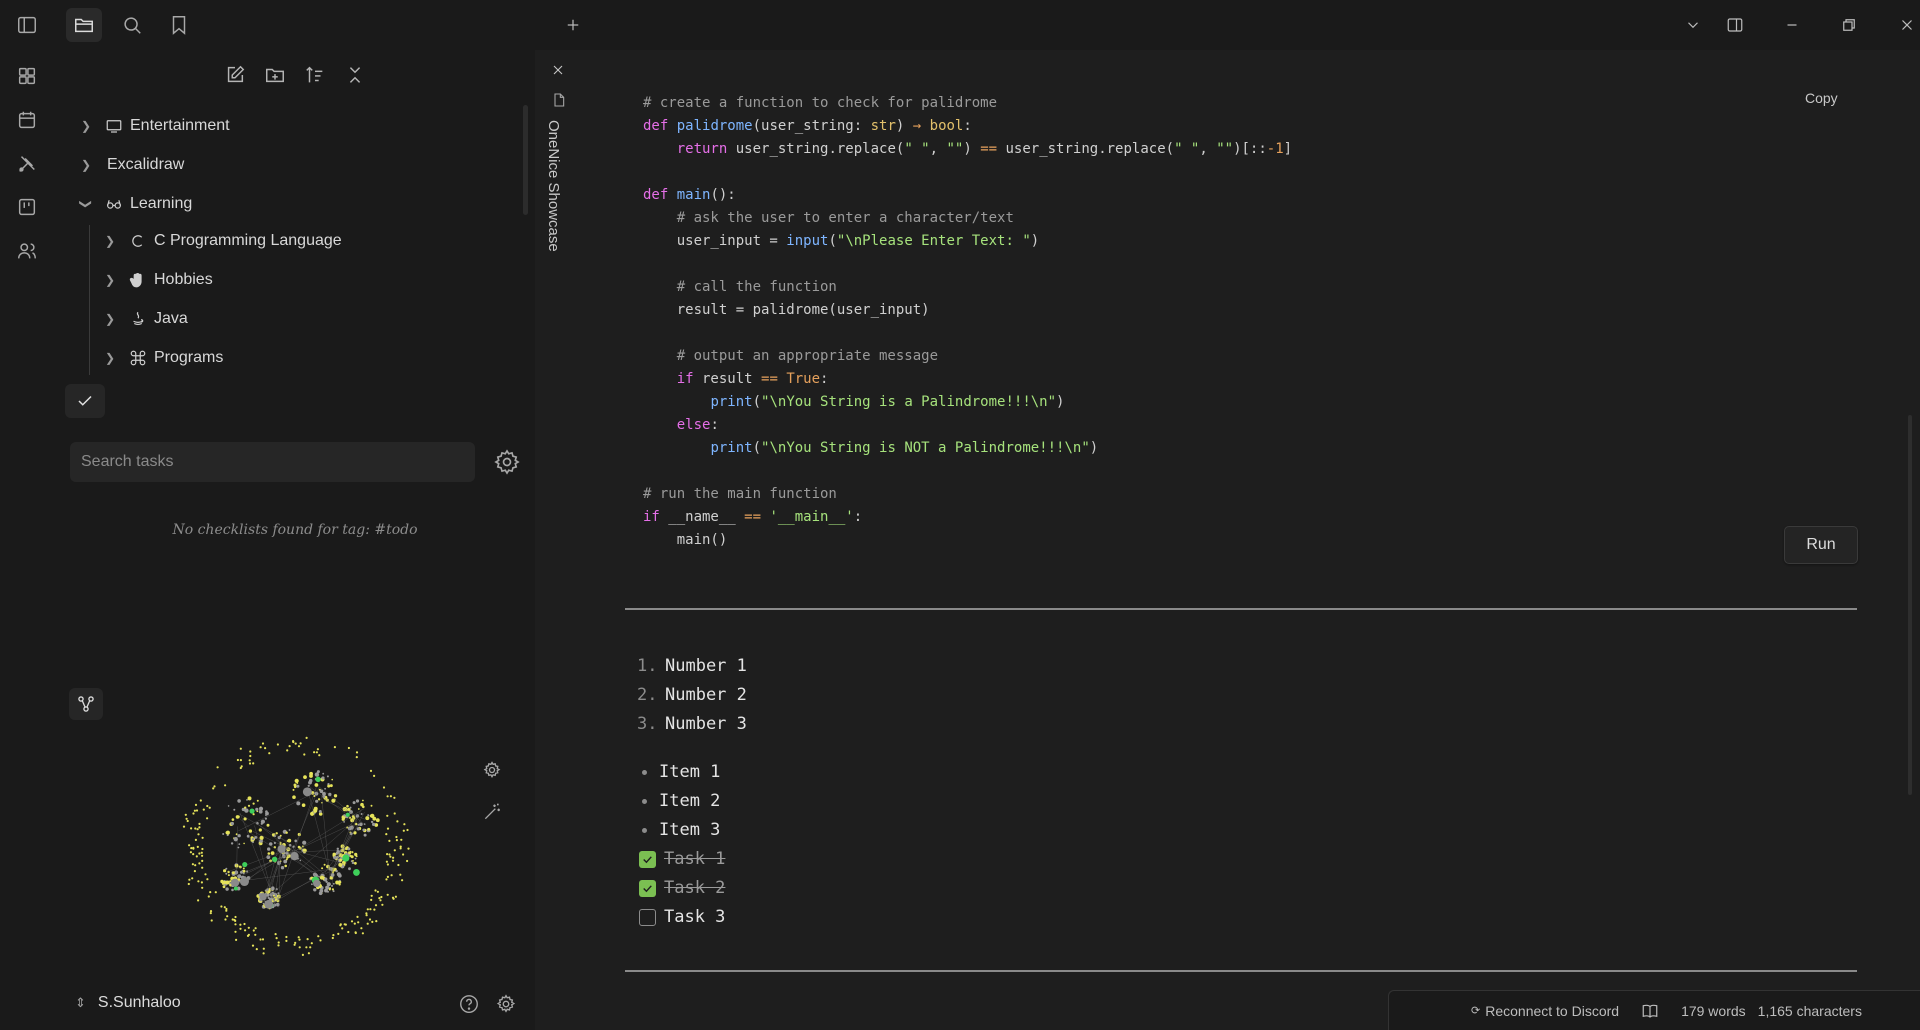  I want to click on character-count: 1,165 characters, so click(1809, 1010).